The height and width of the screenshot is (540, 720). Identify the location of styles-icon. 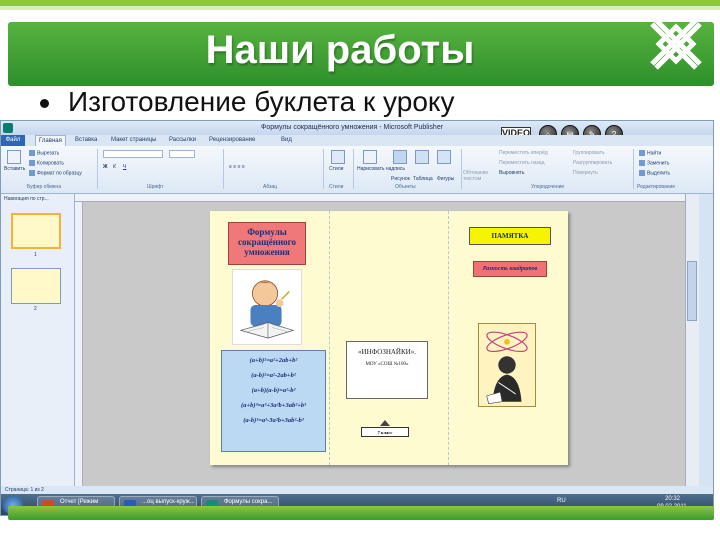
(338, 157).